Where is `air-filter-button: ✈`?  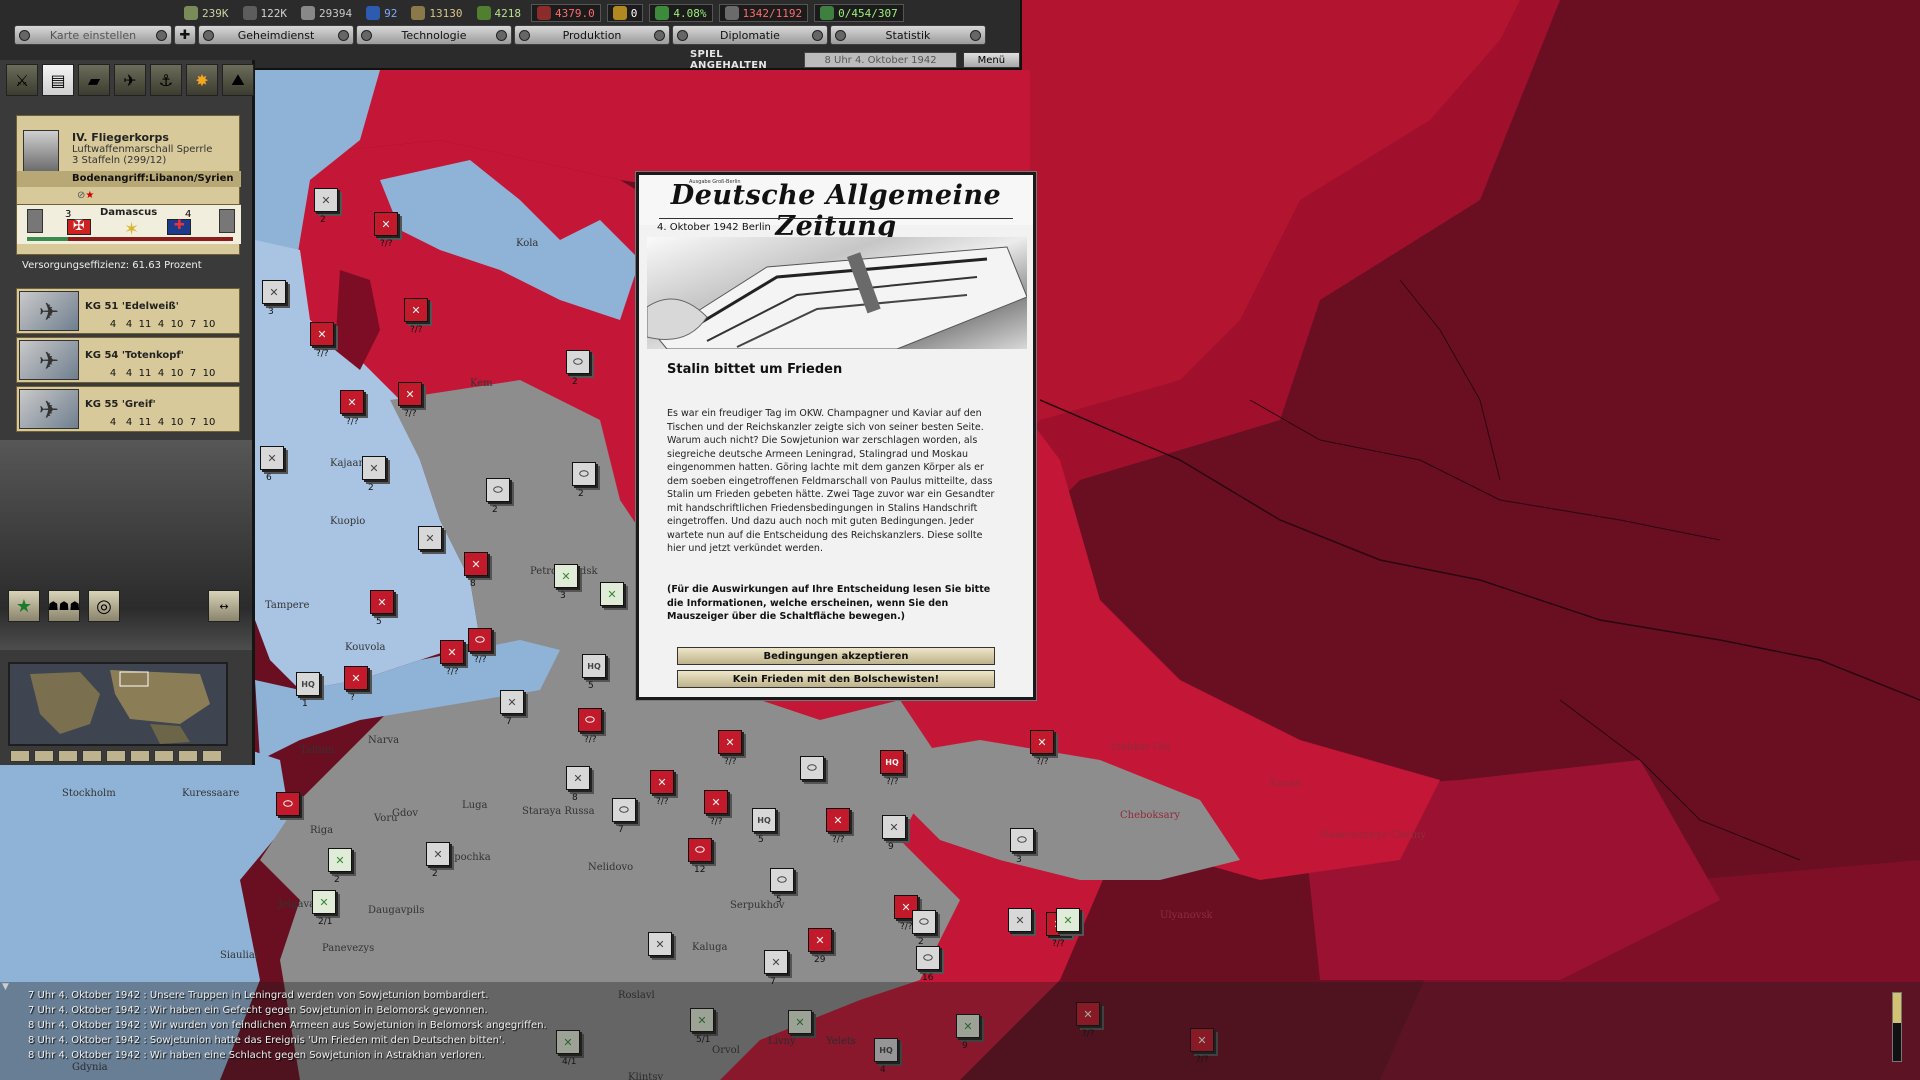 air-filter-button: ✈ is located at coordinates (130, 80).